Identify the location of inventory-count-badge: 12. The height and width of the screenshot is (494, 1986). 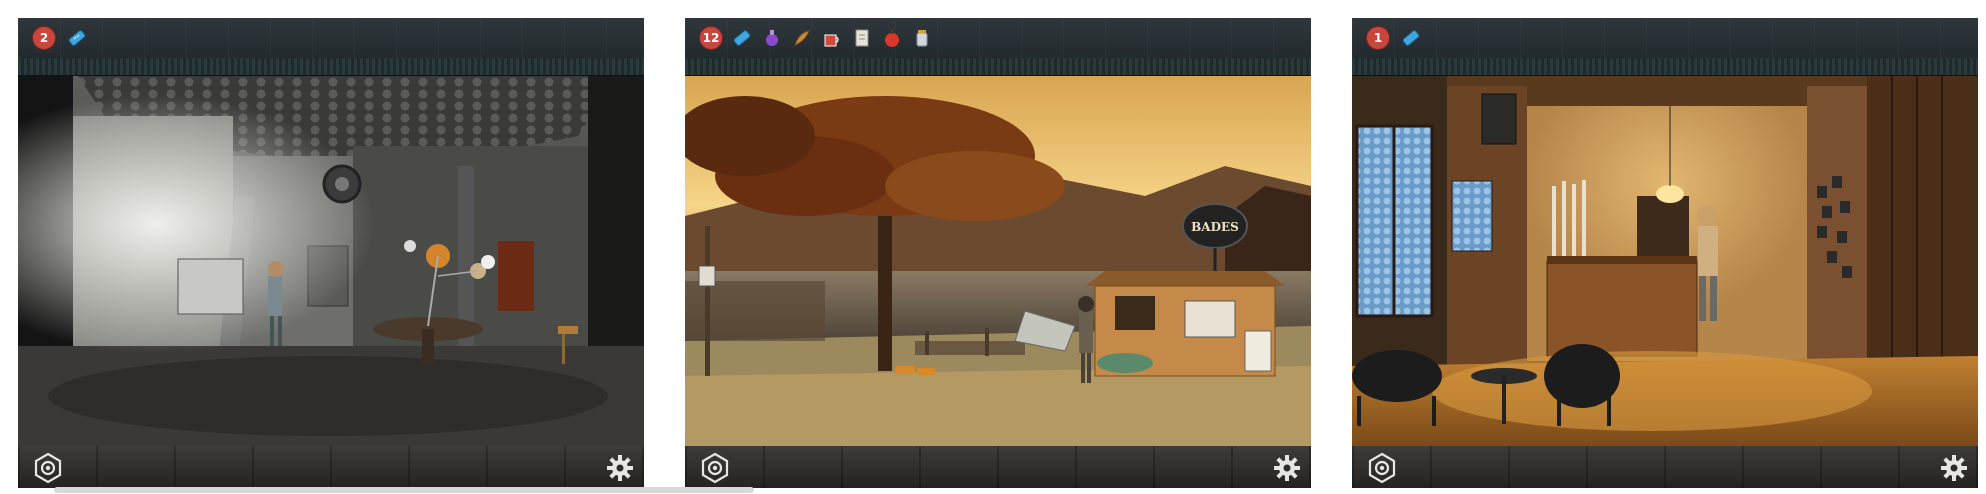
(711, 38).